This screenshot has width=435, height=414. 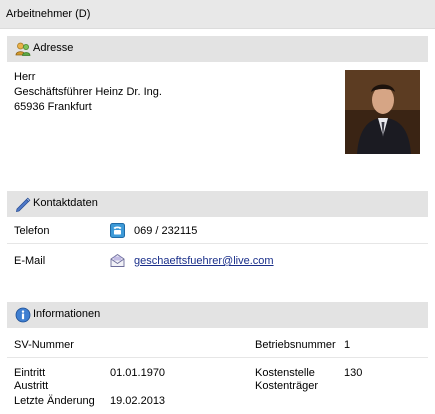 I want to click on email-icon-wrap, so click(x=117, y=262).